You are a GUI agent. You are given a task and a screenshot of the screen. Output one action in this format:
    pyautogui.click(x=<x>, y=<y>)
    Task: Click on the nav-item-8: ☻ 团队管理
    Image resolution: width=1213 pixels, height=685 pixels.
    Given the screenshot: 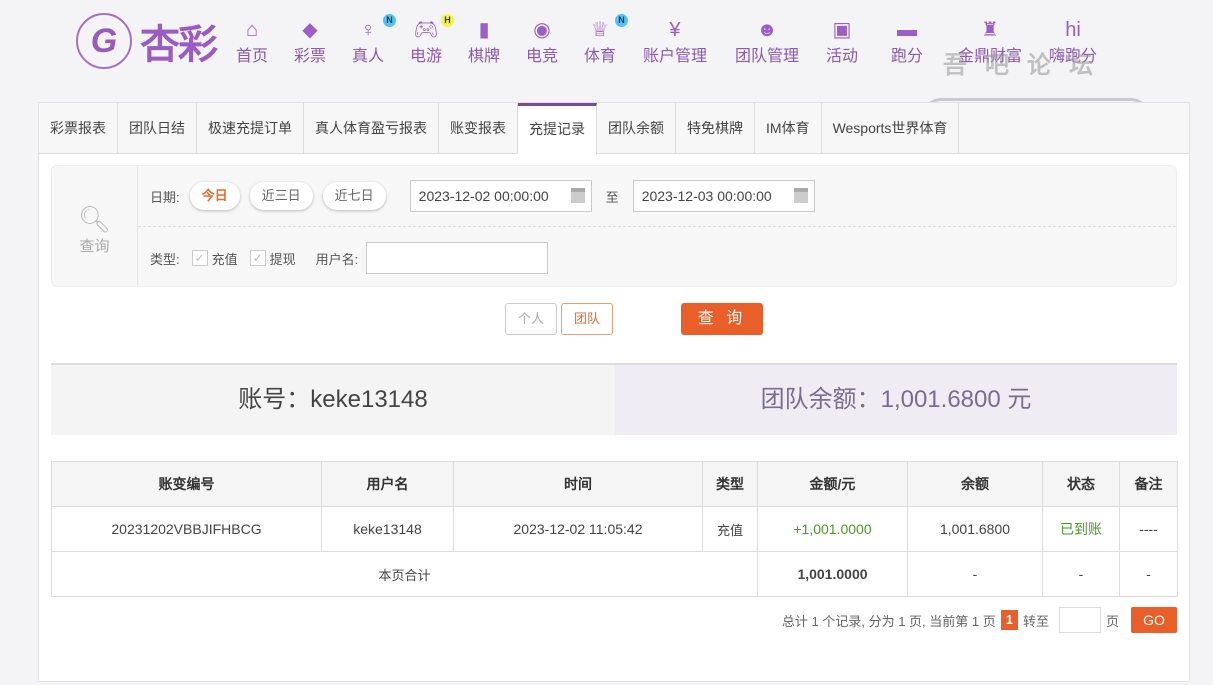 What is the action you would take?
    pyautogui.click(x=767, y=42)
    